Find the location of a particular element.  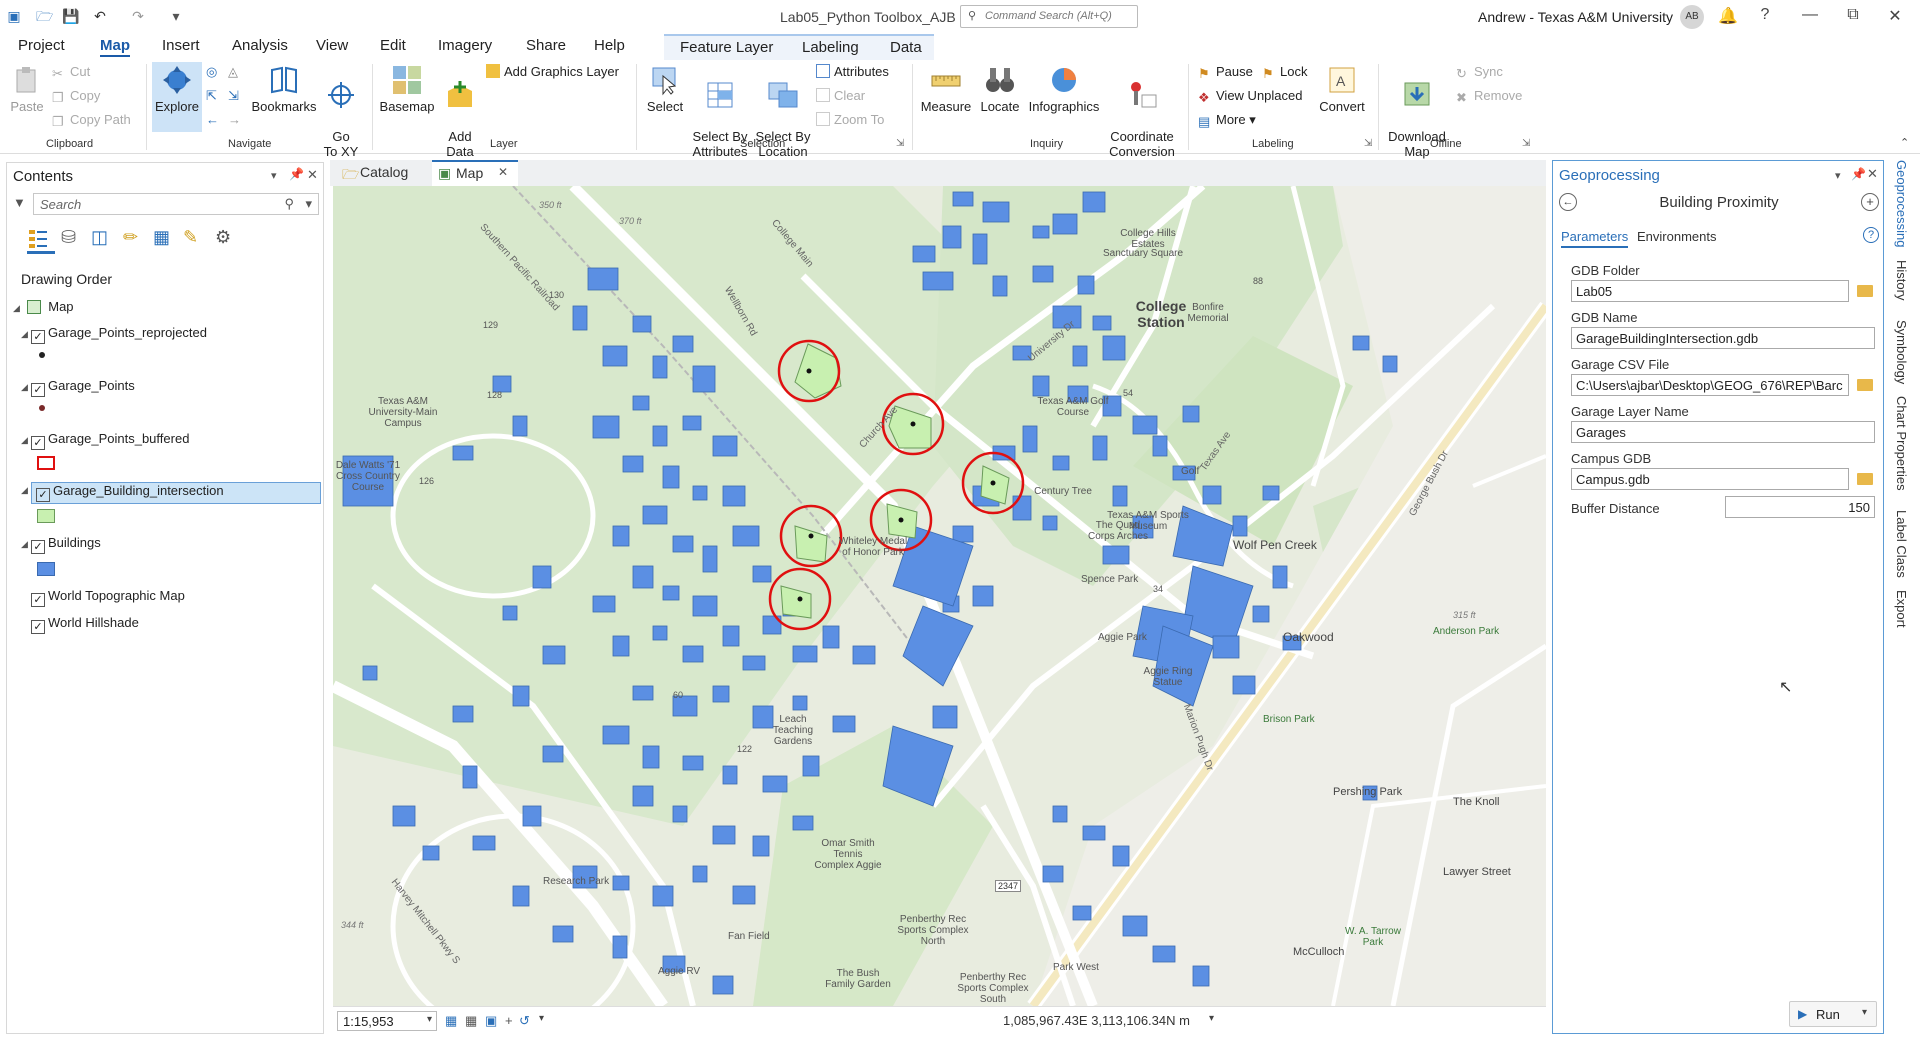

map-node: ◢ Map is located at coordinates (43, 310).